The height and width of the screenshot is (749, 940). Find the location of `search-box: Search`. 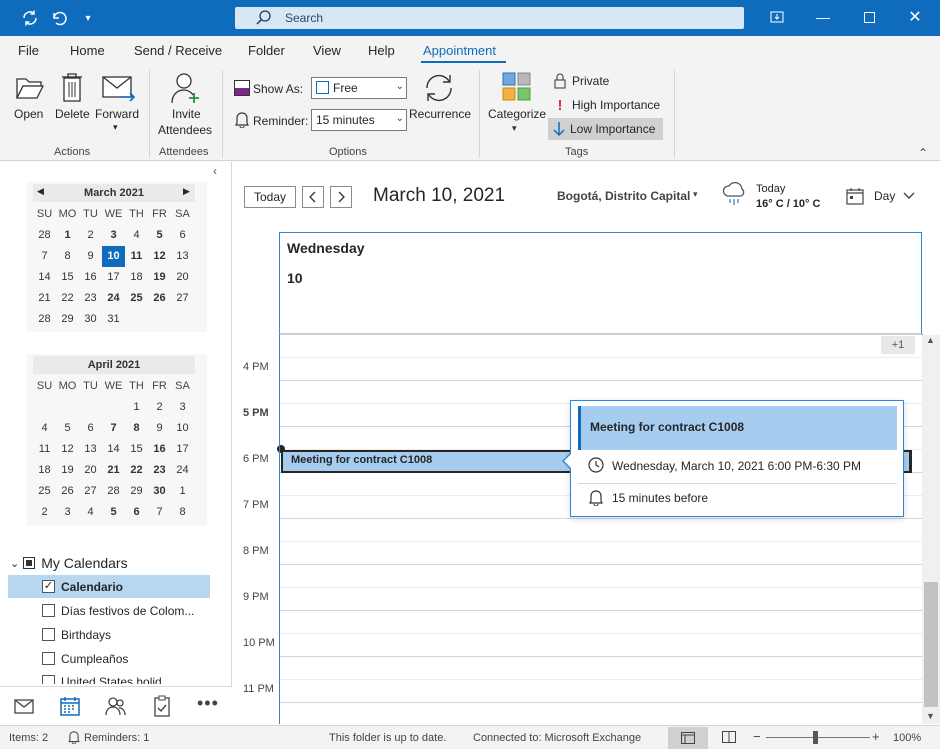

search-box: Search is located at coordinates (489, 18).